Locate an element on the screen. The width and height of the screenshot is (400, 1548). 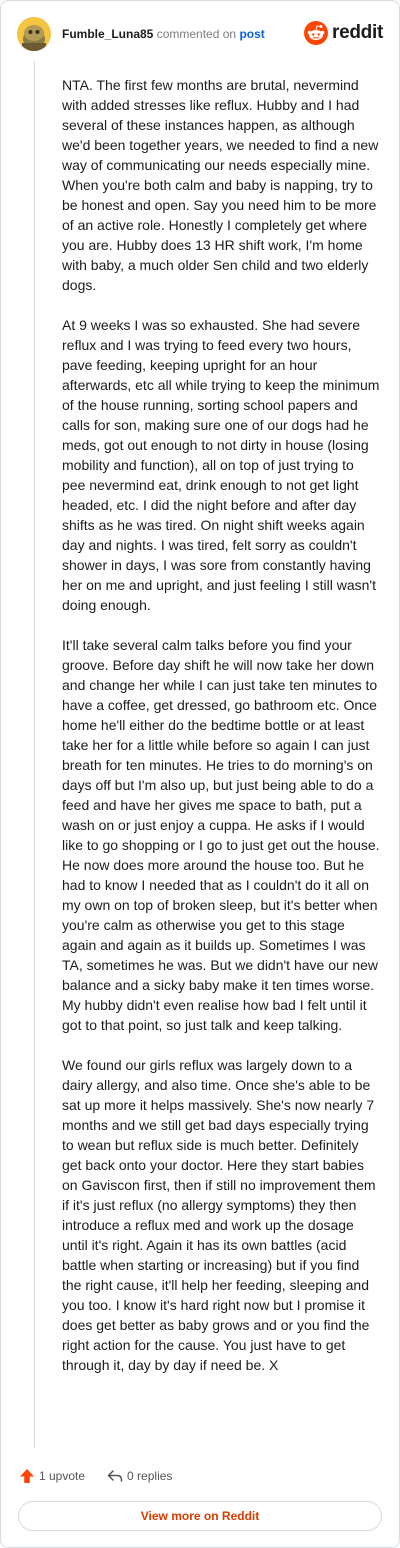
reddit-brand: reddit is located at coordinates (343, 33).